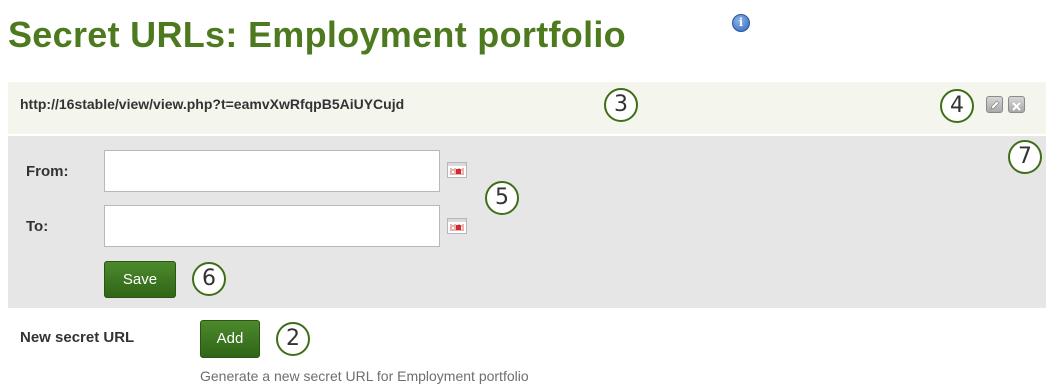  What do you see at coordinates (47, 171) in the screenshot?
I see `from-label: From:` at bounding box center [47, 171].